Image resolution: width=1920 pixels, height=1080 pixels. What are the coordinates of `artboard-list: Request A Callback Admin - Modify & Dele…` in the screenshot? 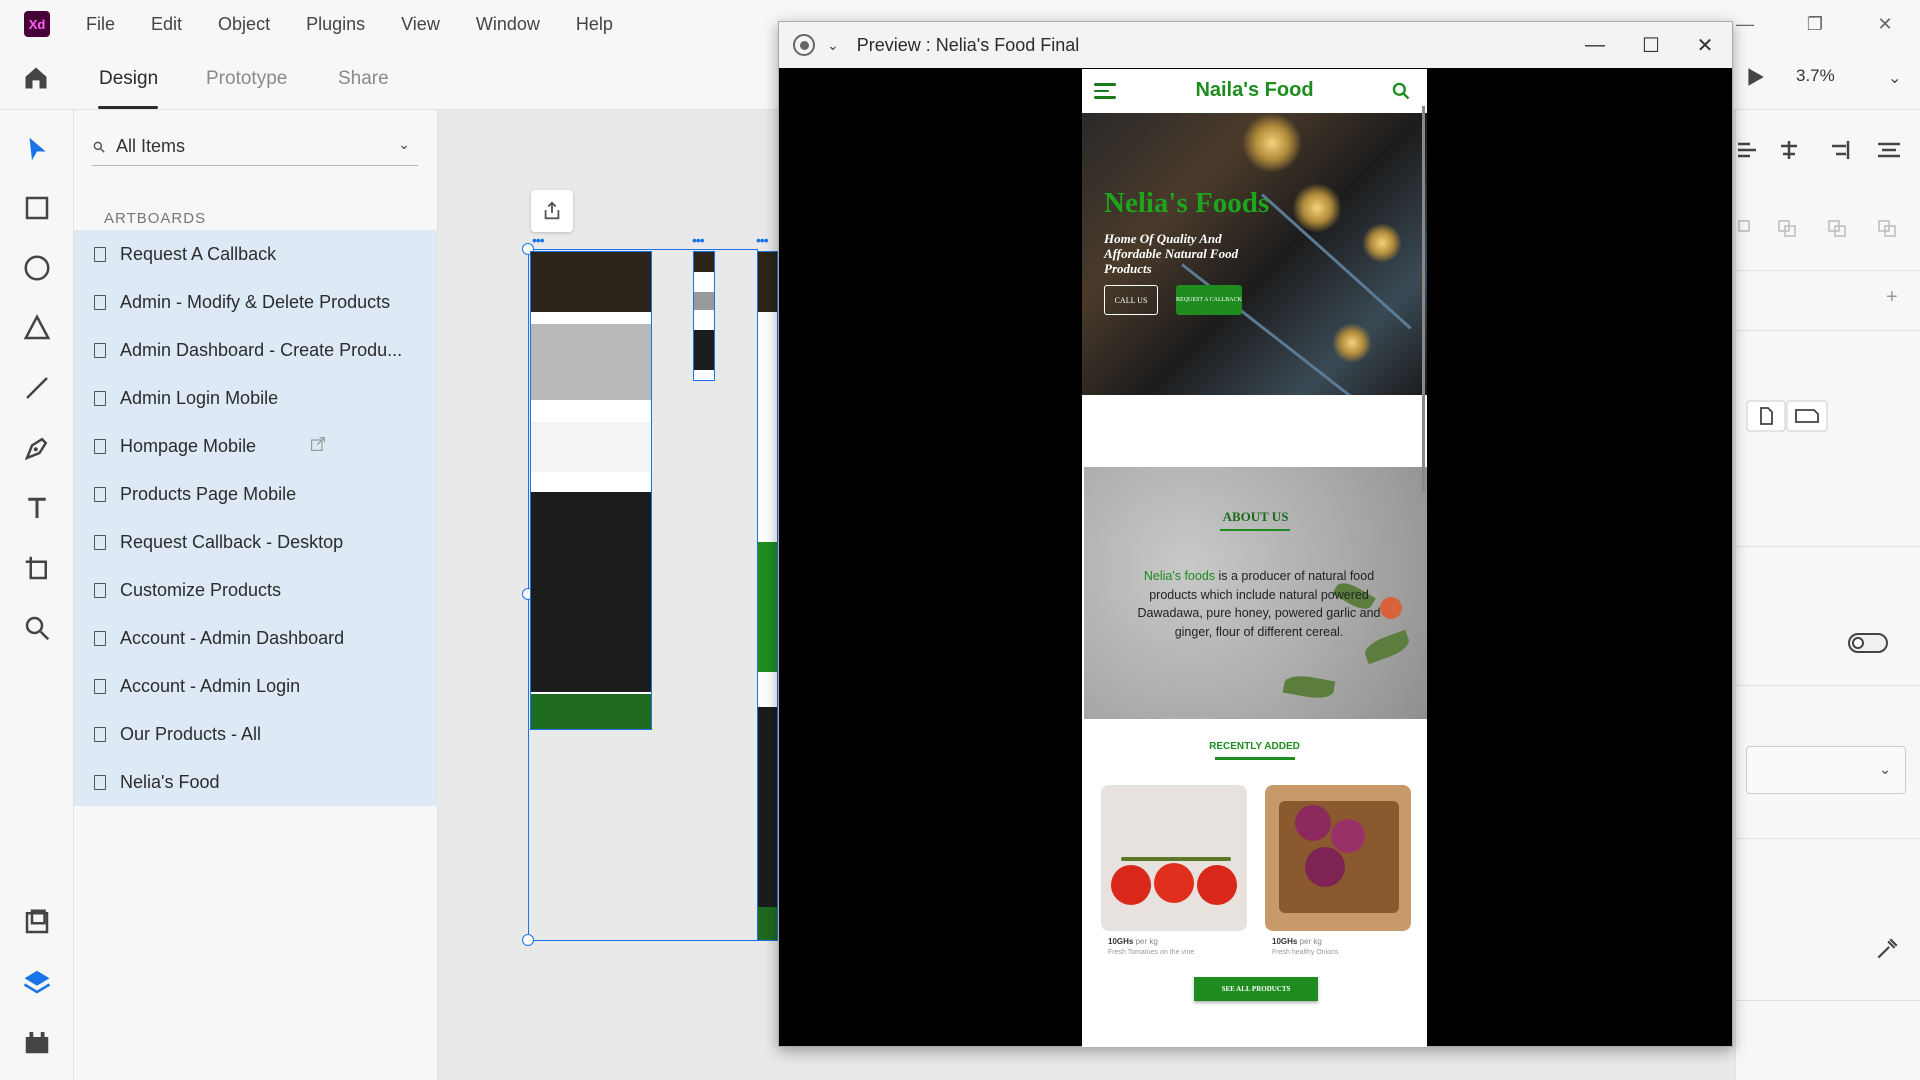 It's located at (256, 518).